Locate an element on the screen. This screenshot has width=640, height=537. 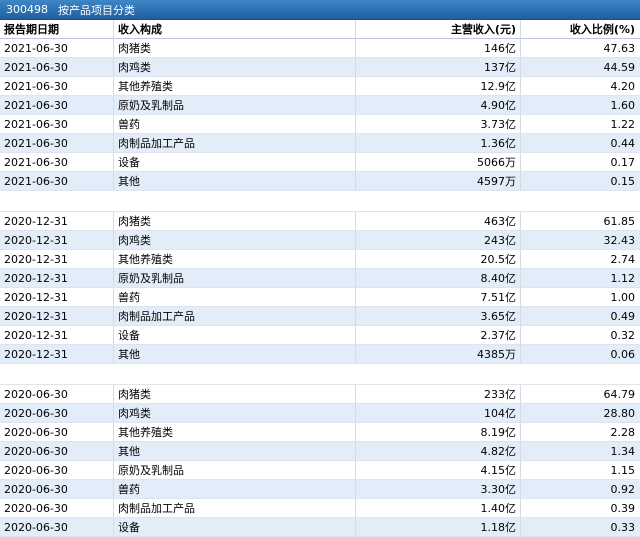
cell-revenue-ratio: 0.49 is located at coordinates (623, 316).